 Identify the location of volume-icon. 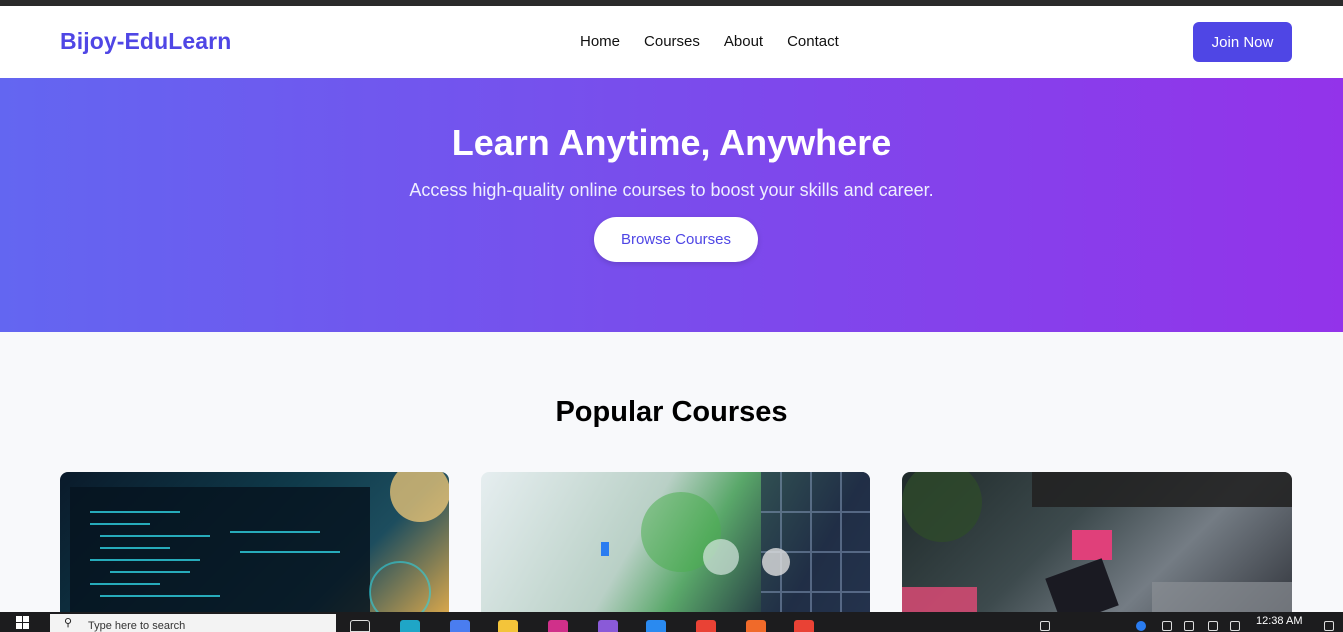
(1213, 626).